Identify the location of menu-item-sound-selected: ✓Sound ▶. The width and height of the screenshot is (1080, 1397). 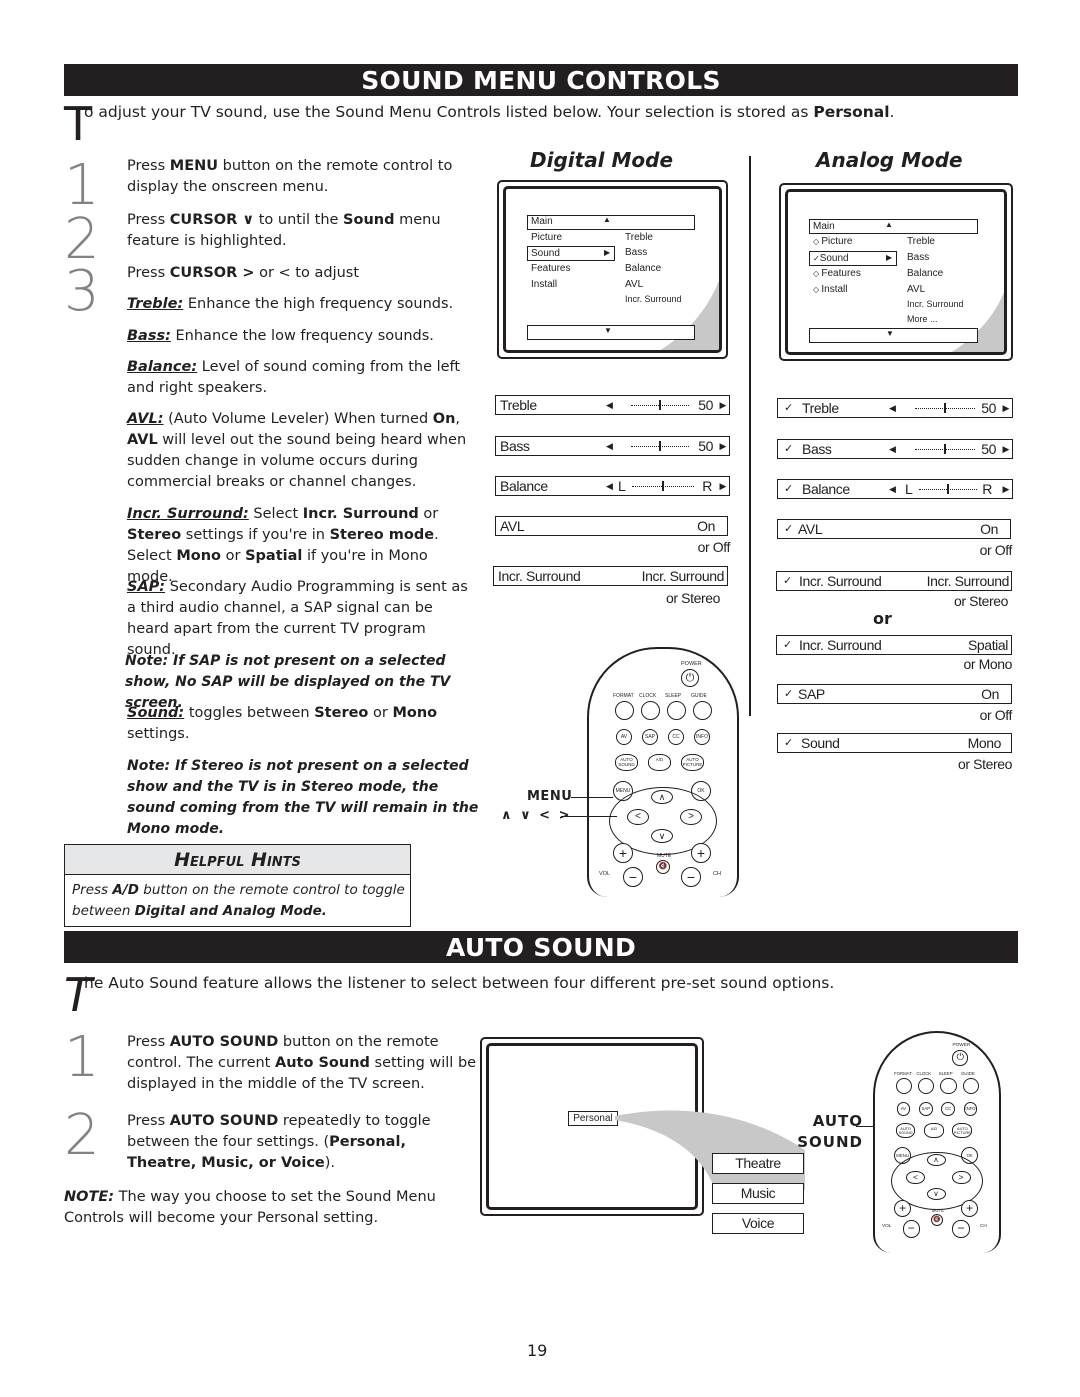
(853, 258).